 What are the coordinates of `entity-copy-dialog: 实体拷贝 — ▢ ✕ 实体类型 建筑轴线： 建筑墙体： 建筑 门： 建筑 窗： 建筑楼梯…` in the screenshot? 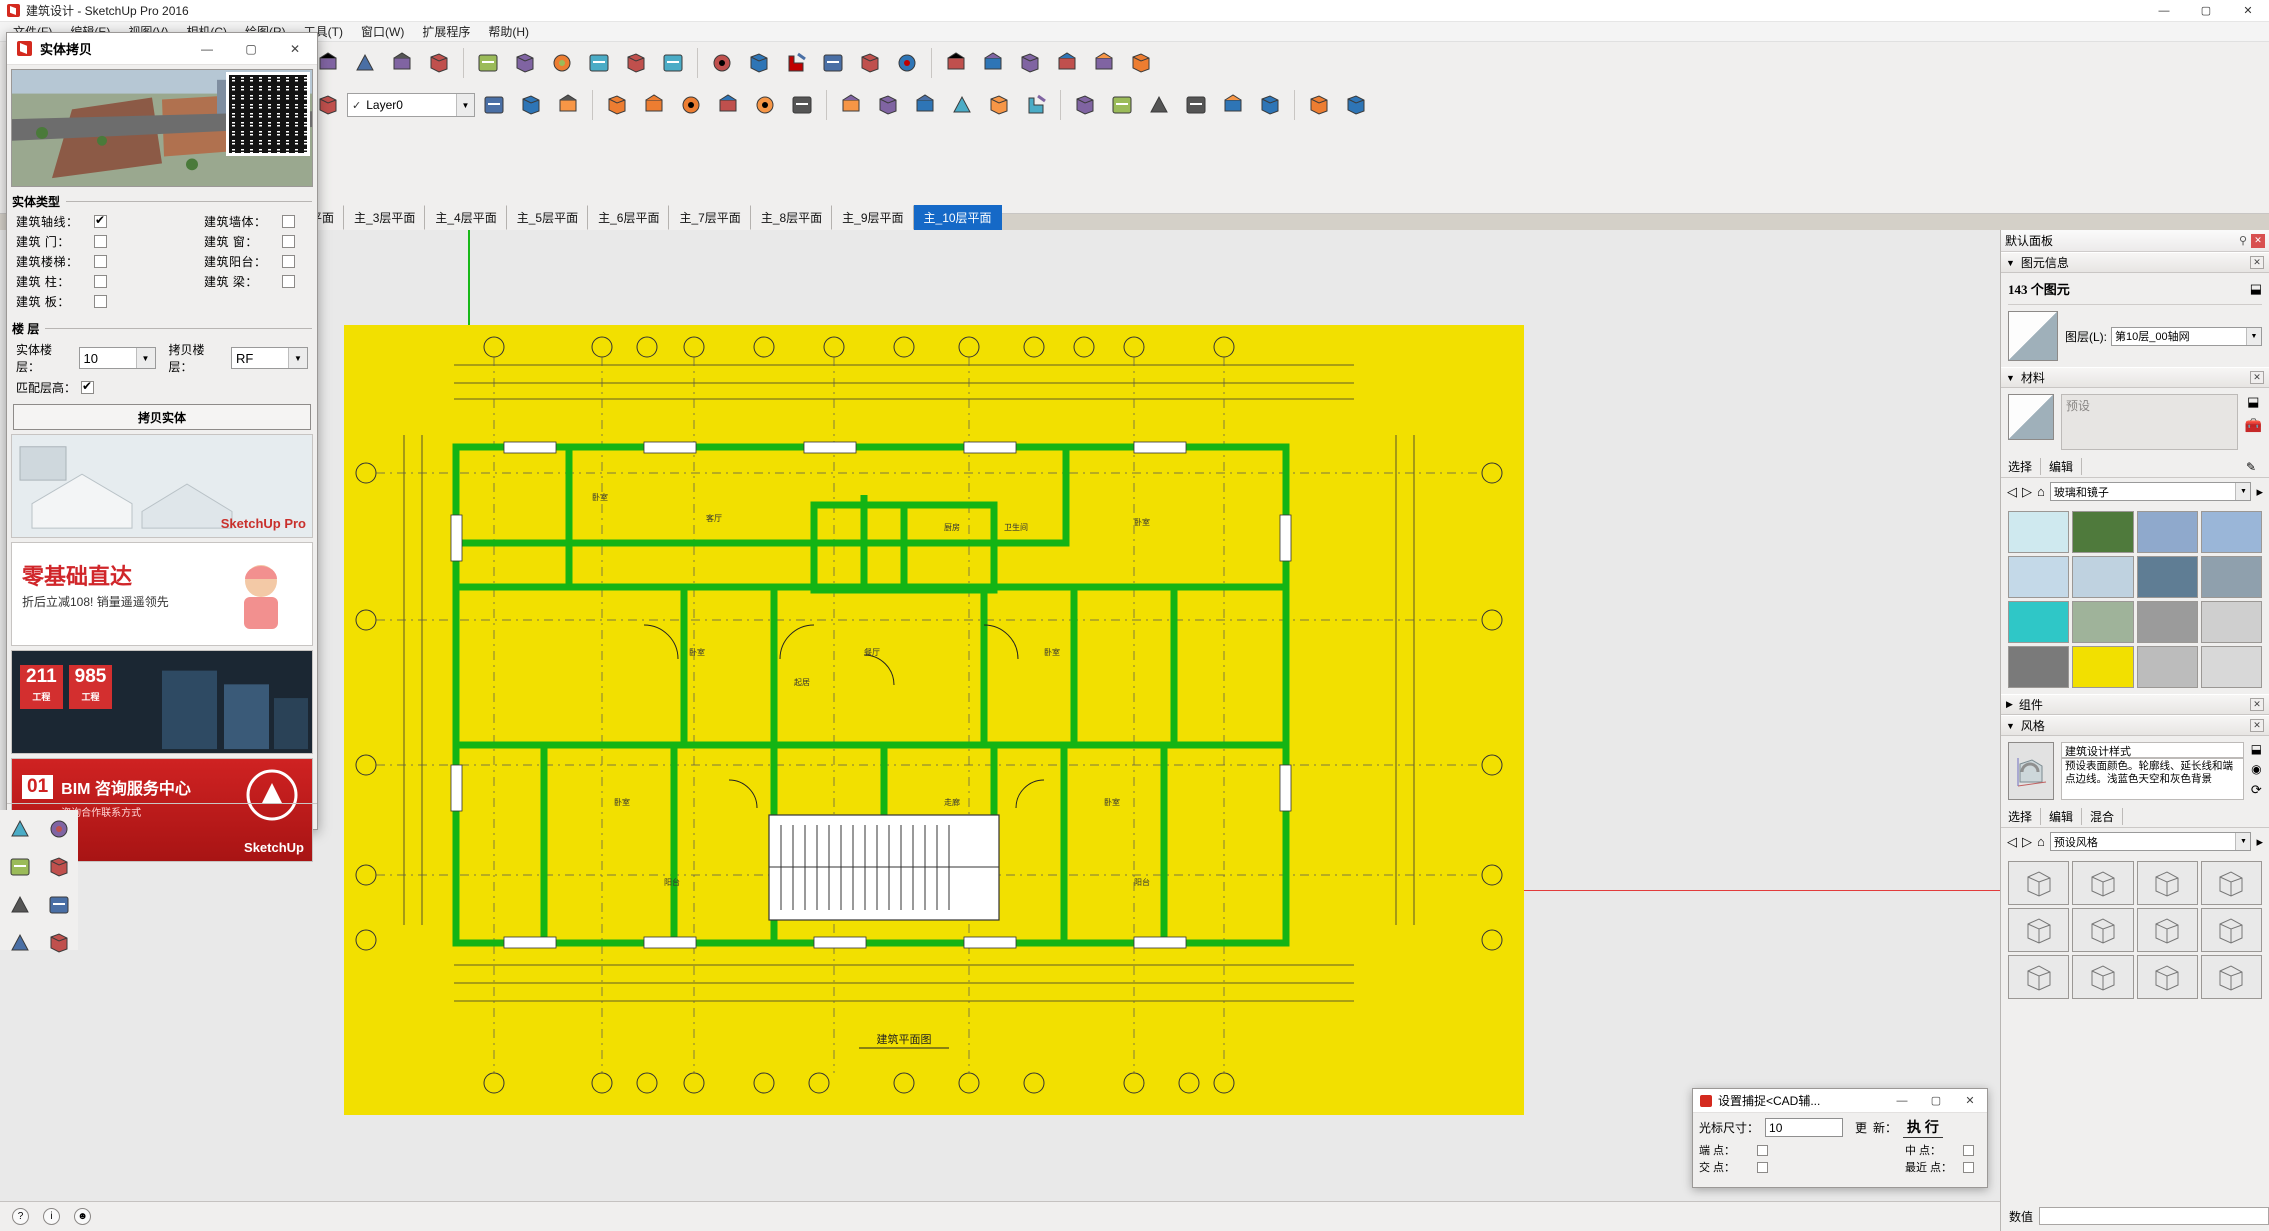 It's located at (162, 447).